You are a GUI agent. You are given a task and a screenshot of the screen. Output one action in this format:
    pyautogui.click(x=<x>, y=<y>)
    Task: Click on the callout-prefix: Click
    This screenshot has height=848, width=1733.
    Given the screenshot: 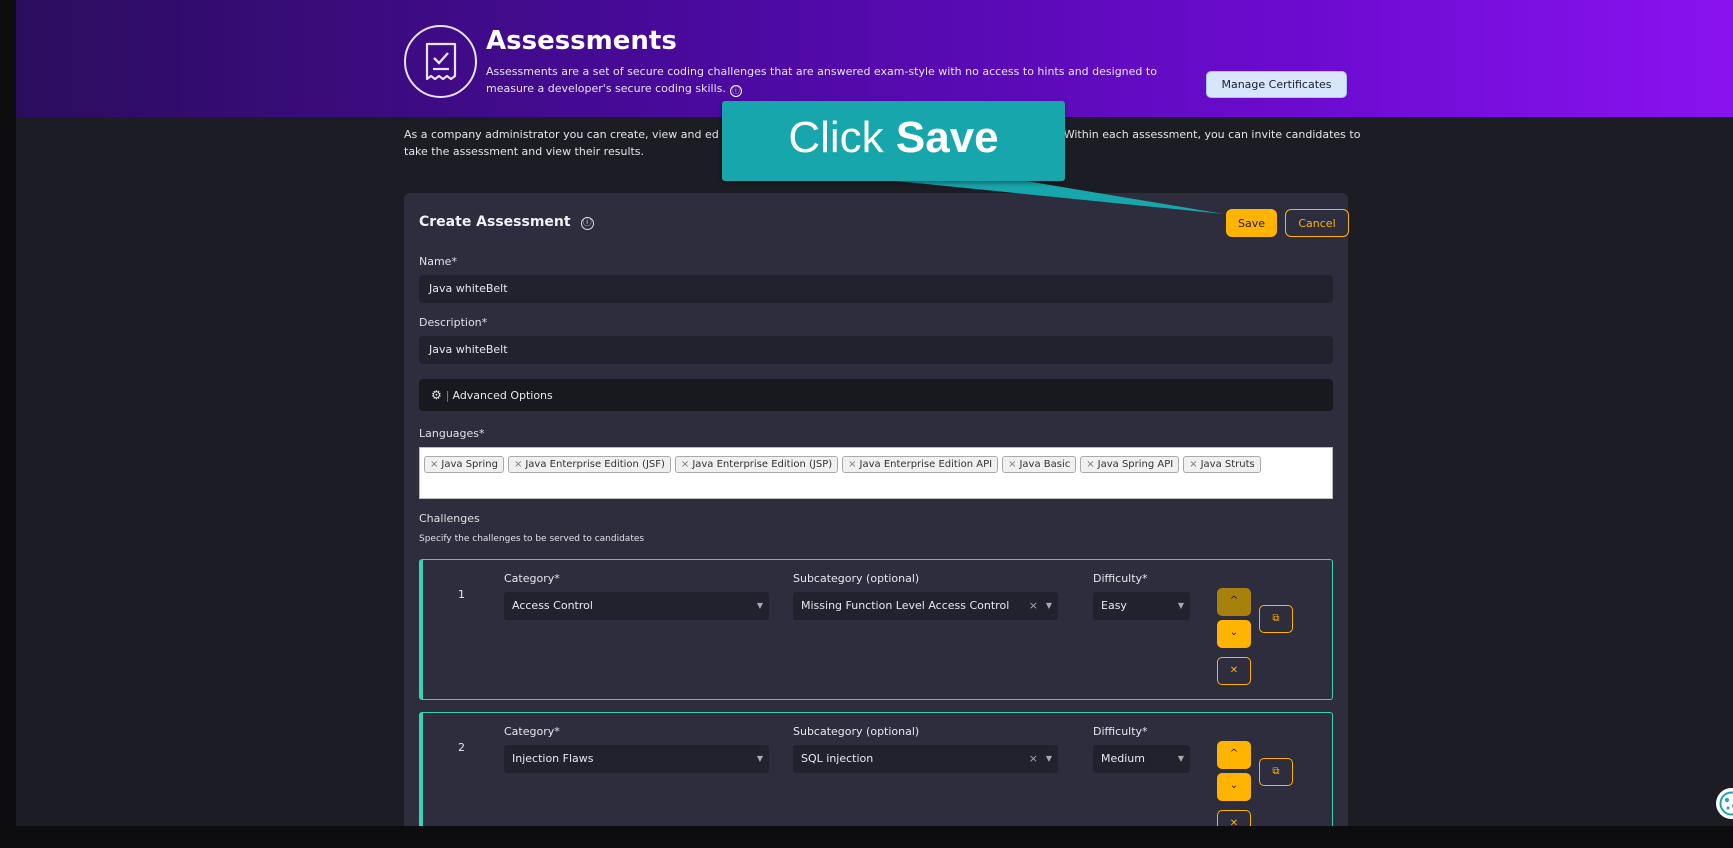 What is the action you would take?
    pyautogui.click(x=836, y=137)
    